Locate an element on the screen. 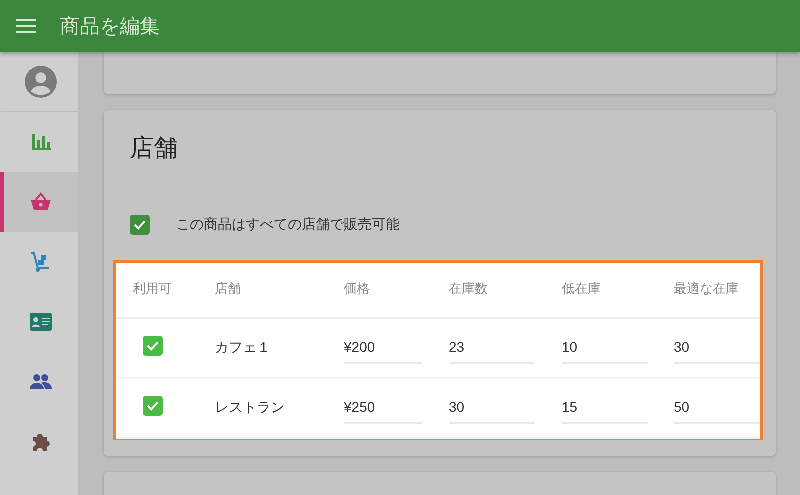 The width and height of the screenshot is (800, 495). store-name: カフェ１ is located at coordinates (243, 348).